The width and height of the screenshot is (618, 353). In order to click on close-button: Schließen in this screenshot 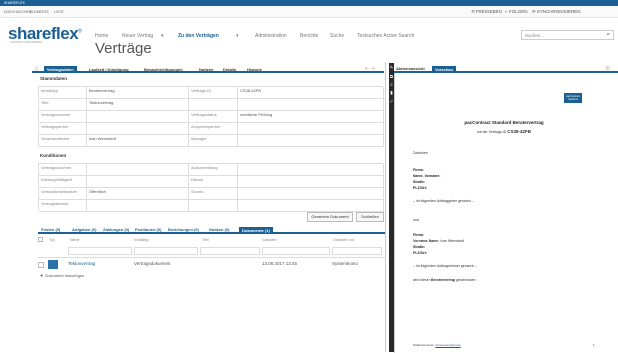, I will do `click(370, 217)`.